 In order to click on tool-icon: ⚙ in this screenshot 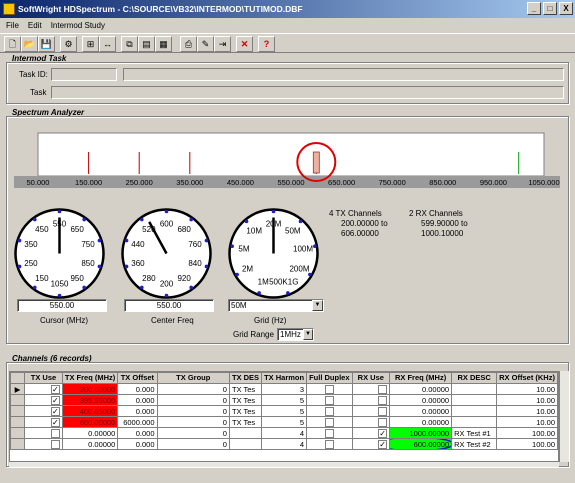, I will do `click(68, 44)`.